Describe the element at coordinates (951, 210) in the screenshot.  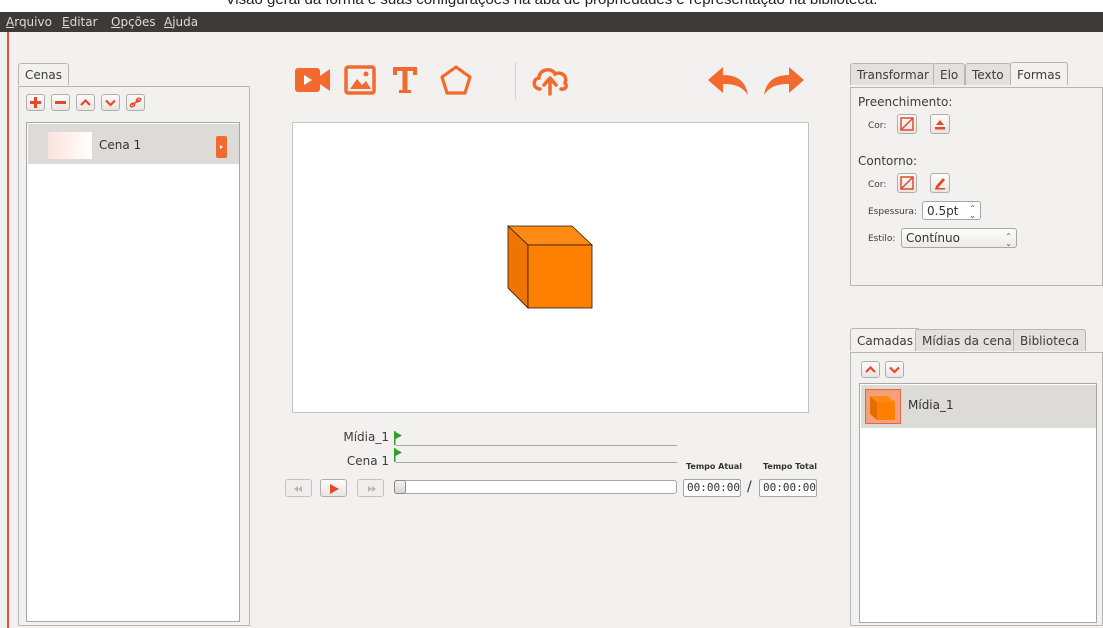
I see `thickness-spinbox: 0.5pt ⌃ ⌄` at that location.